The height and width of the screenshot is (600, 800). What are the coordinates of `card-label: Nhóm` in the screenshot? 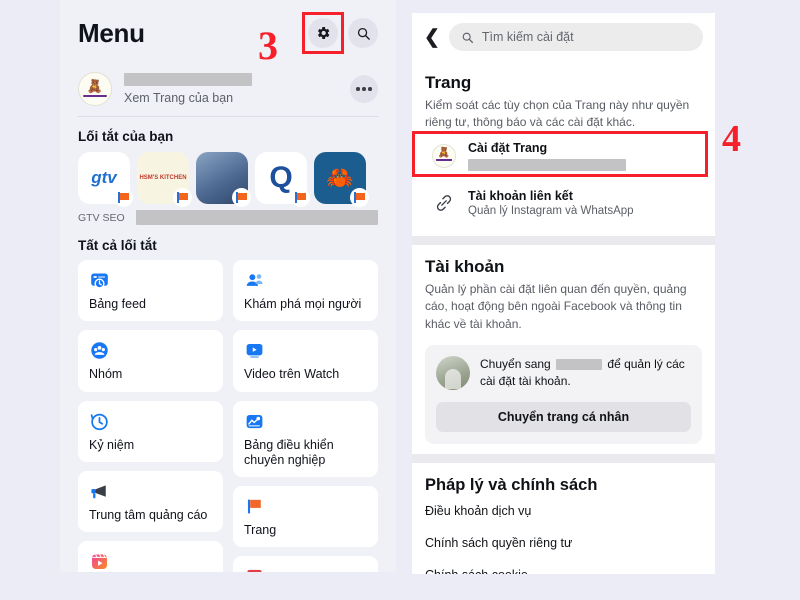 It's located at (106, 374).